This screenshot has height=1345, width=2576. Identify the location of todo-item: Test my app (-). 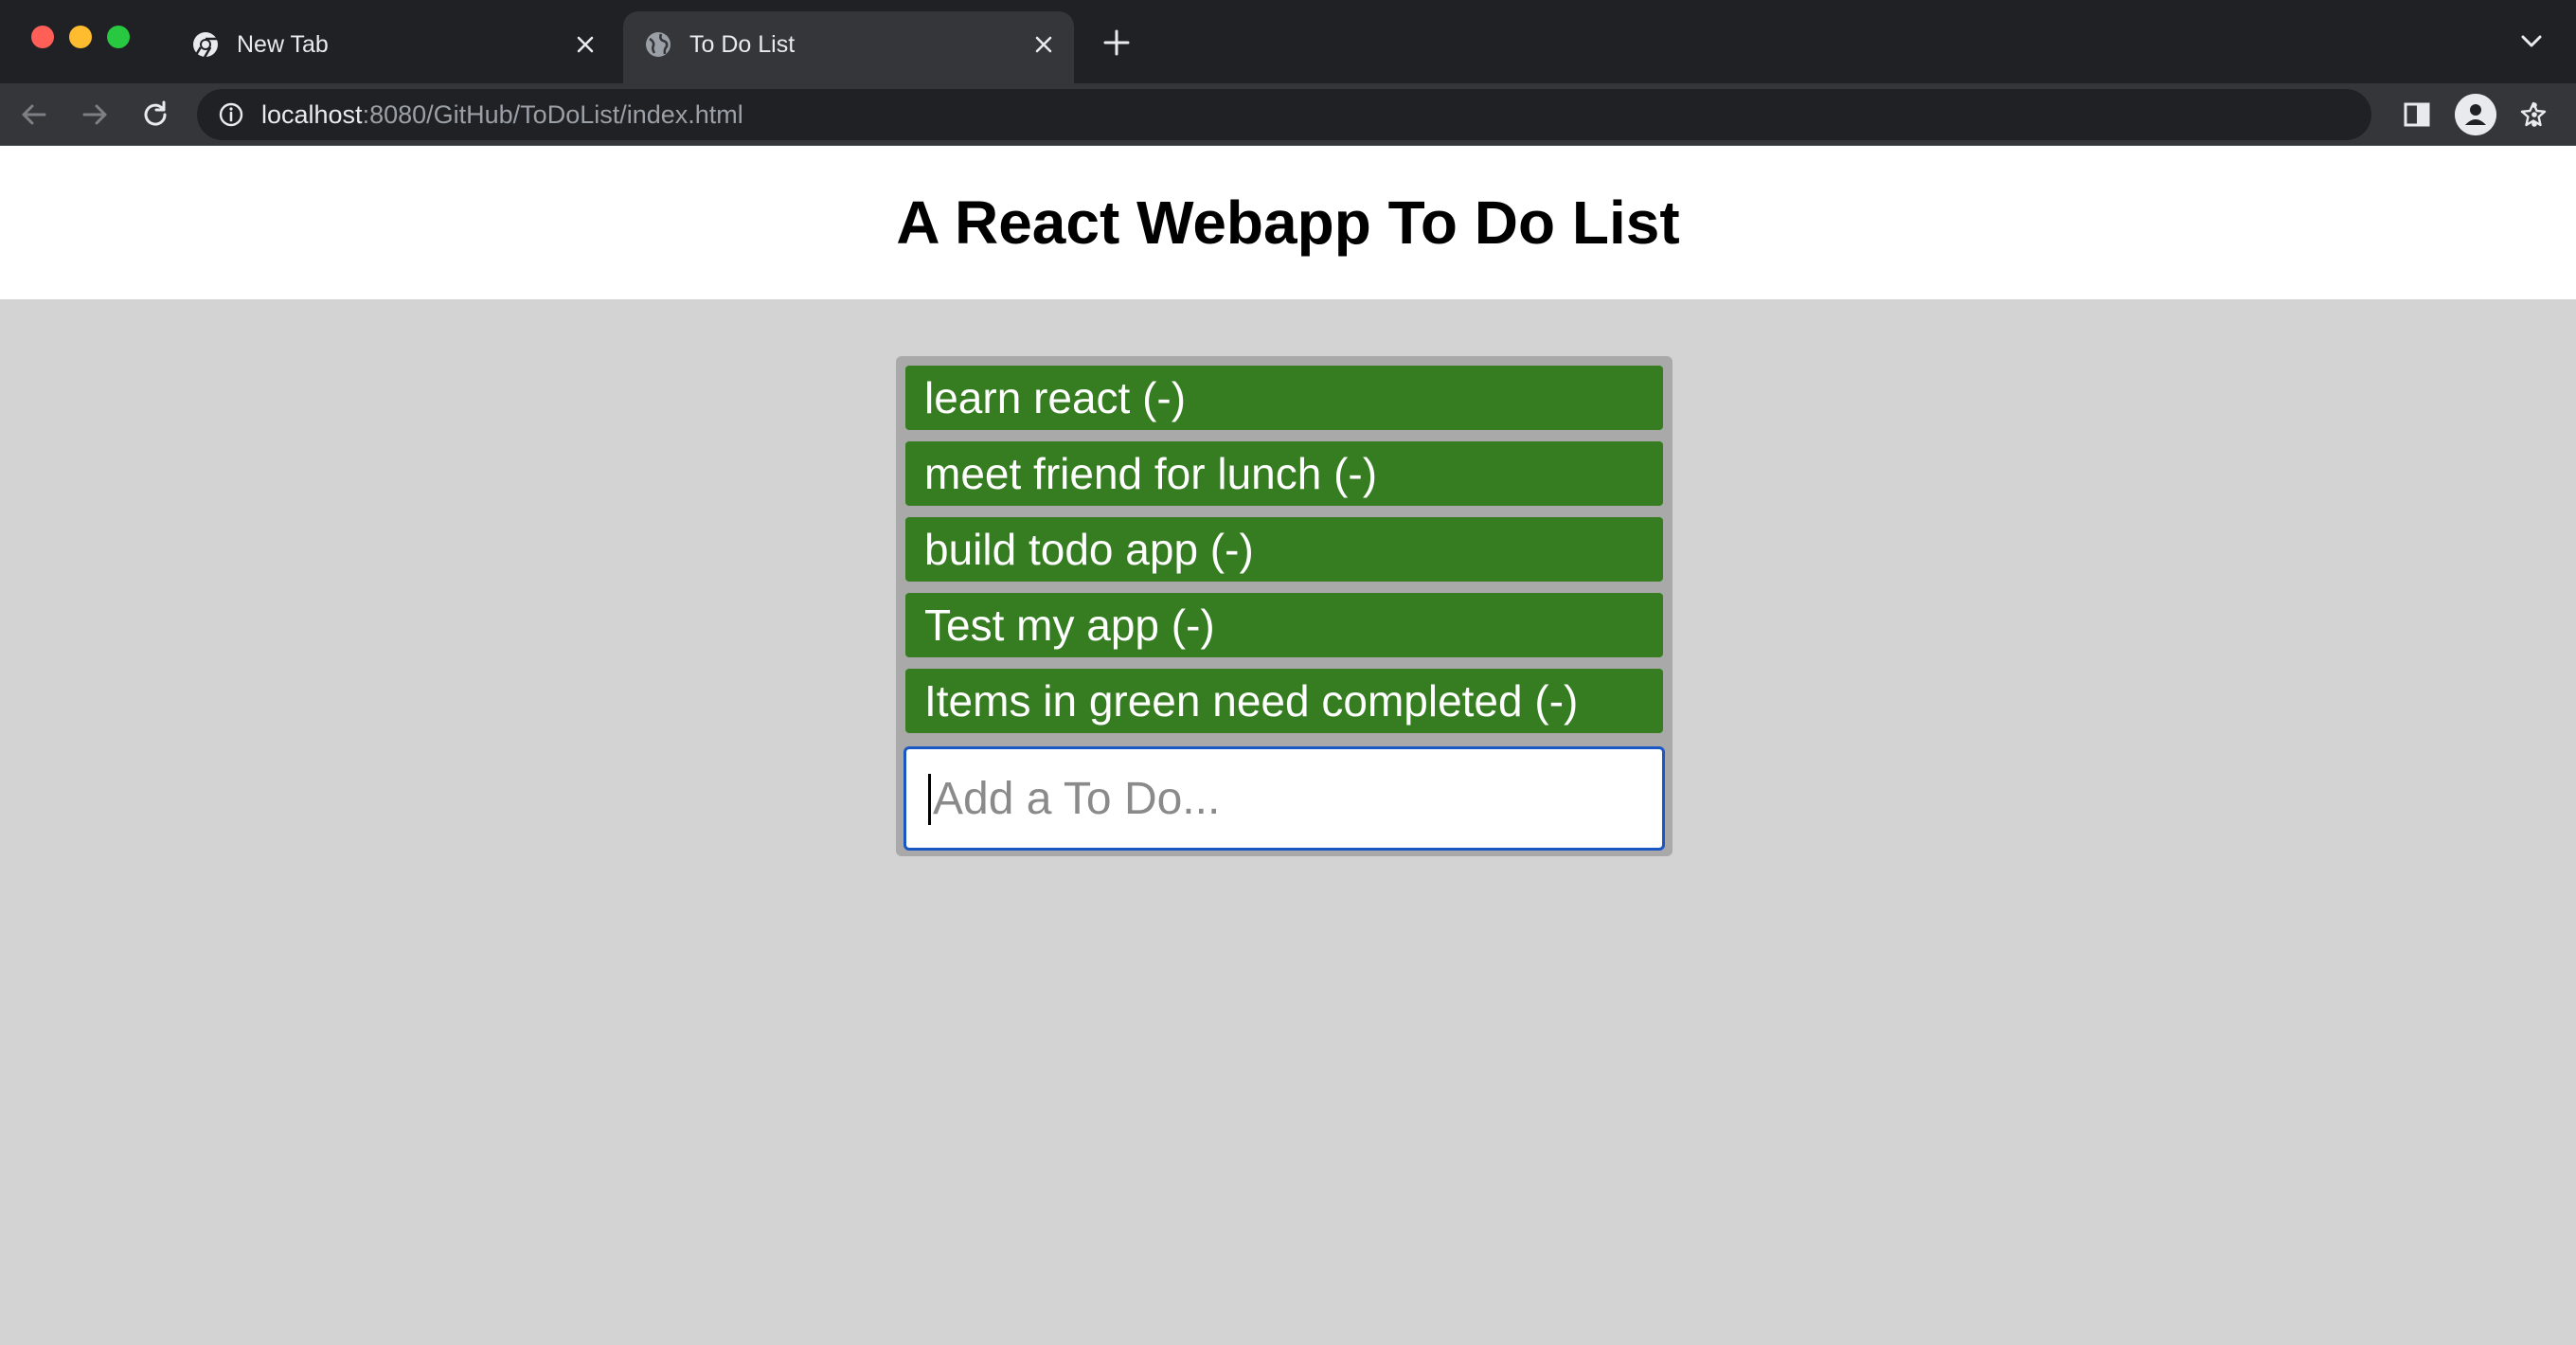
(1284, 625).